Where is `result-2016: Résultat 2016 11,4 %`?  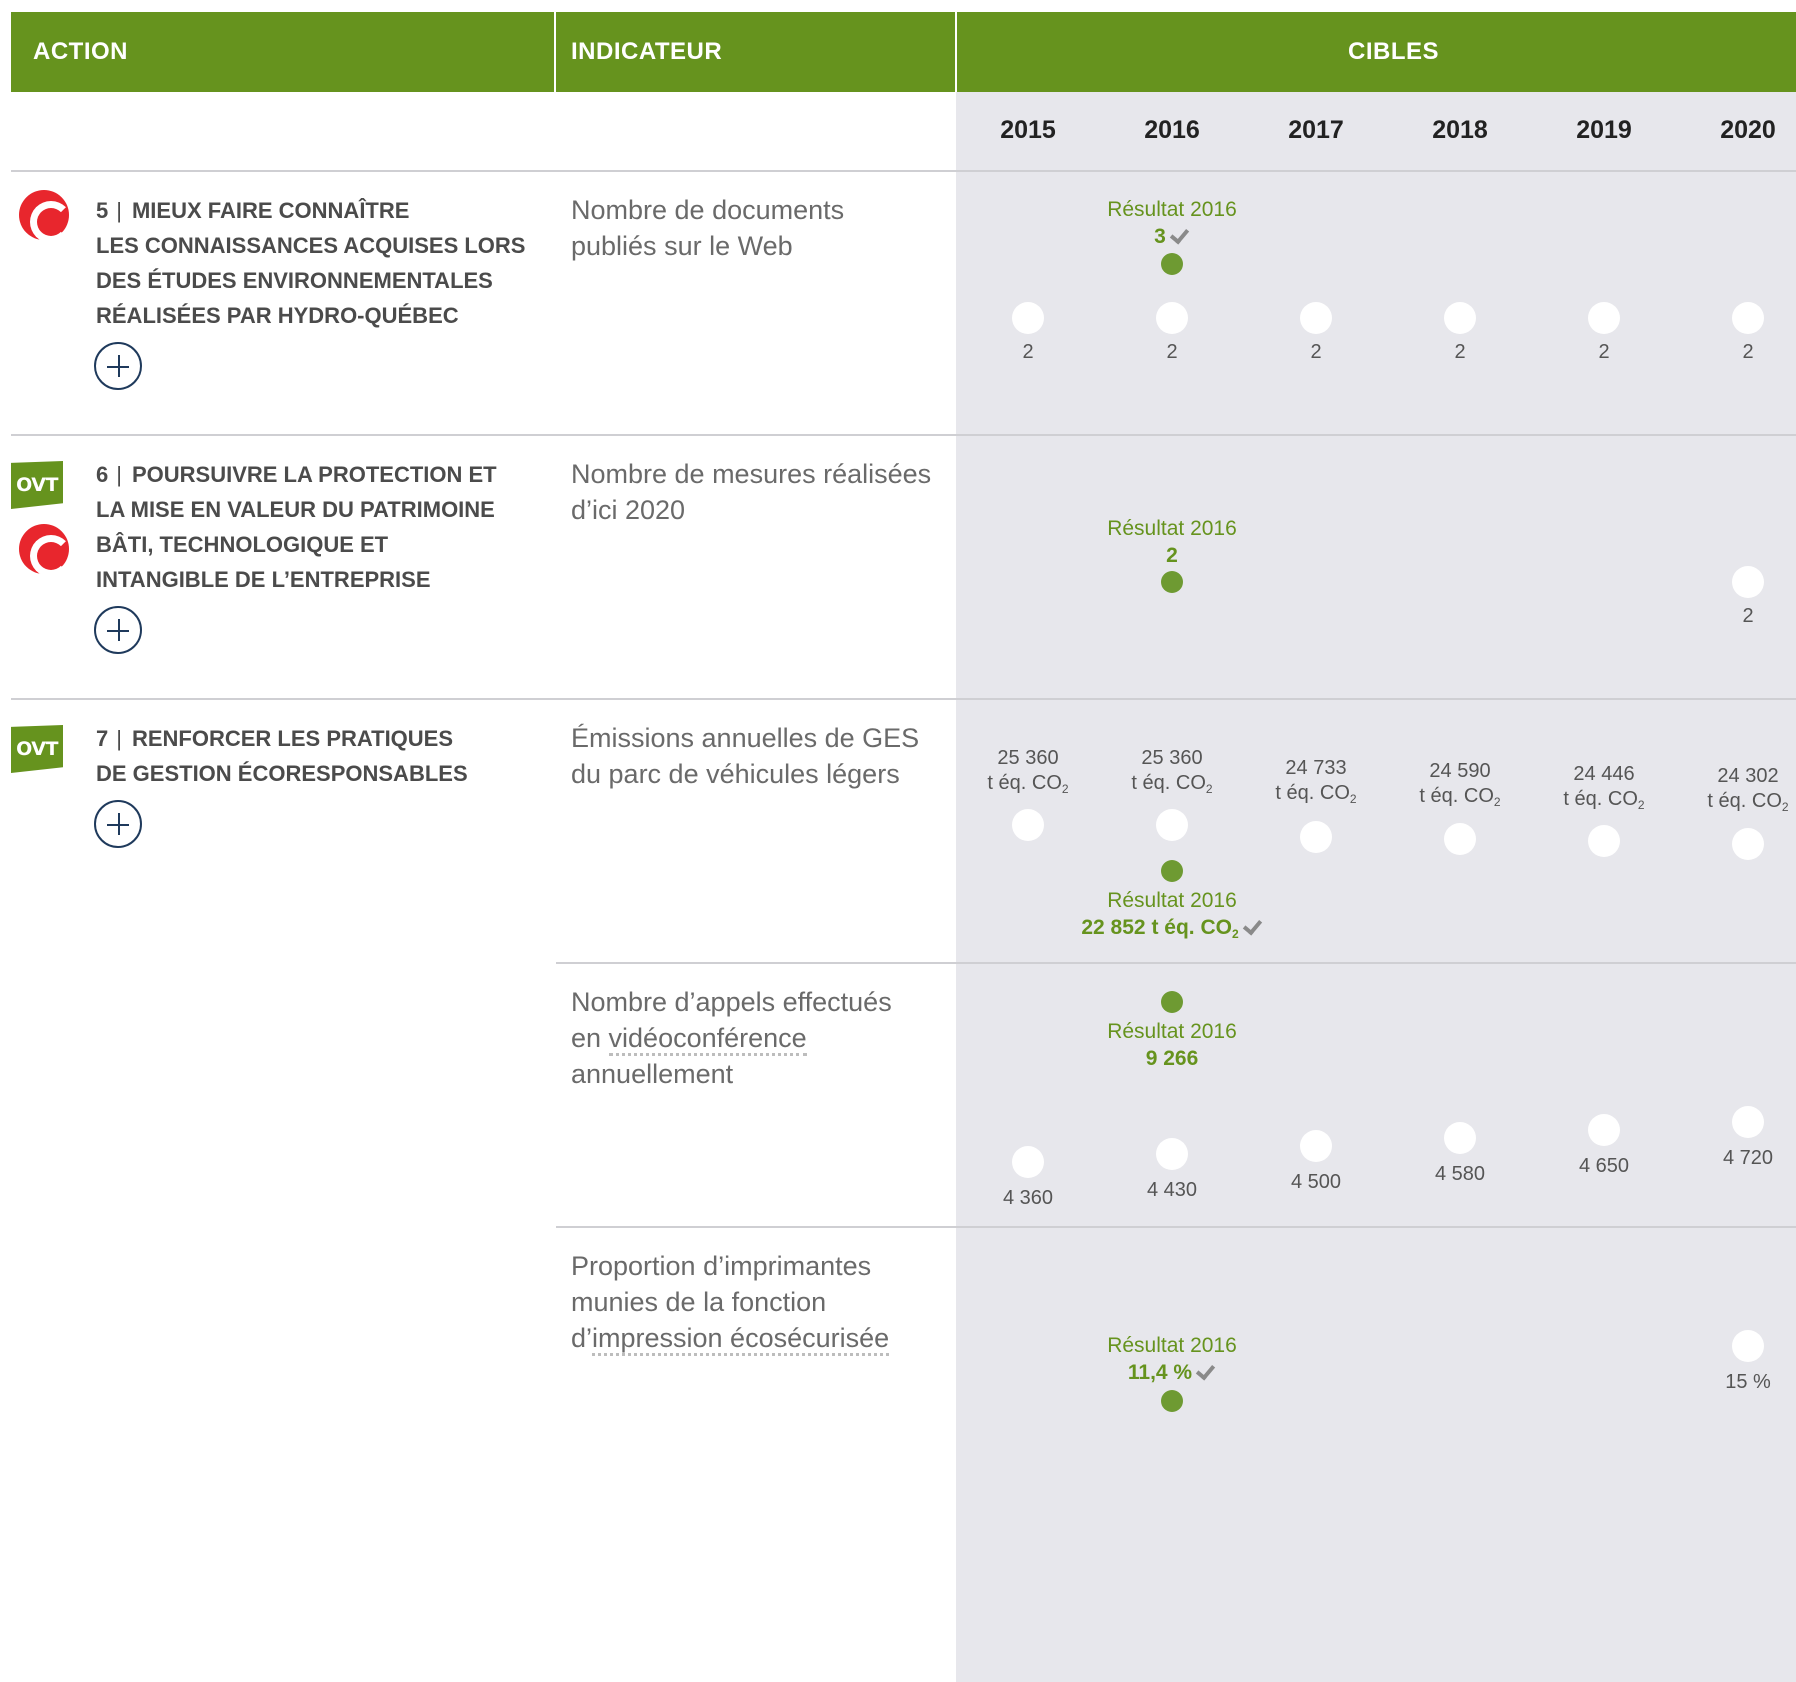 result-2016: Résultat 2016 11,4 % is located at coordinates (1172, 1359).